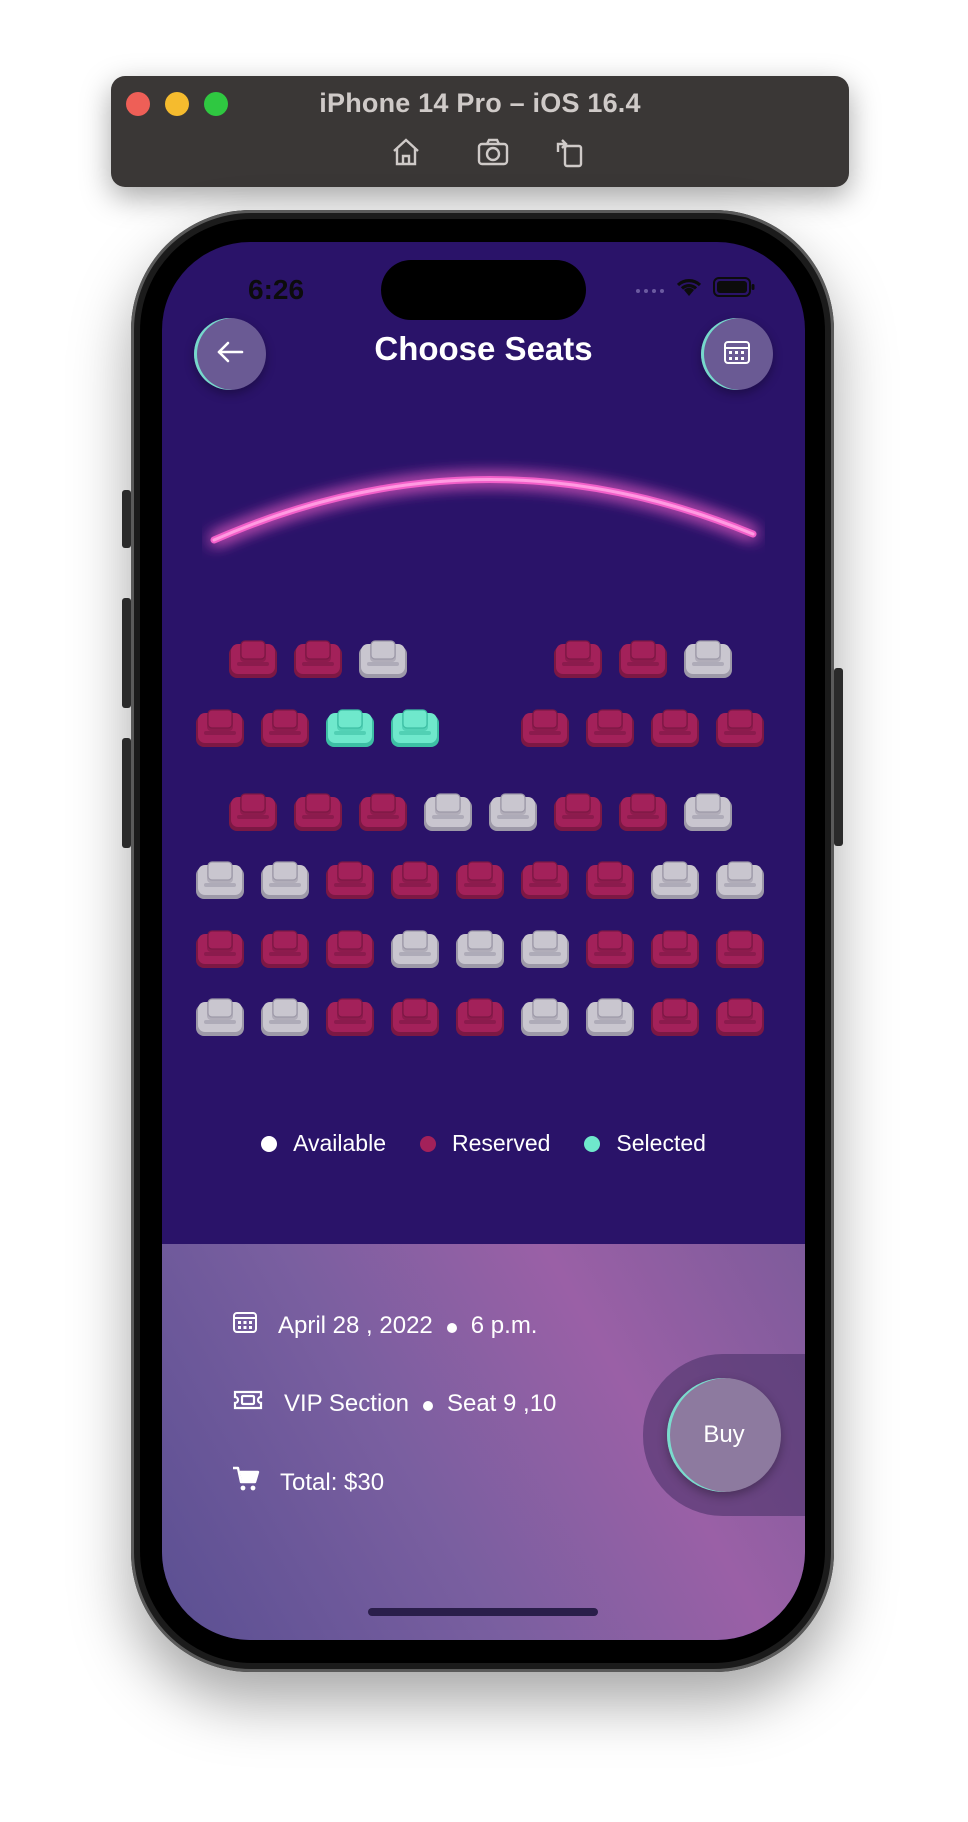 Image resolution: width=968 pixels, height=1822 pixels. I want to click on simulator-toolbar: iPhone 14 Pro – iOS 16.4, so click(480, 131).